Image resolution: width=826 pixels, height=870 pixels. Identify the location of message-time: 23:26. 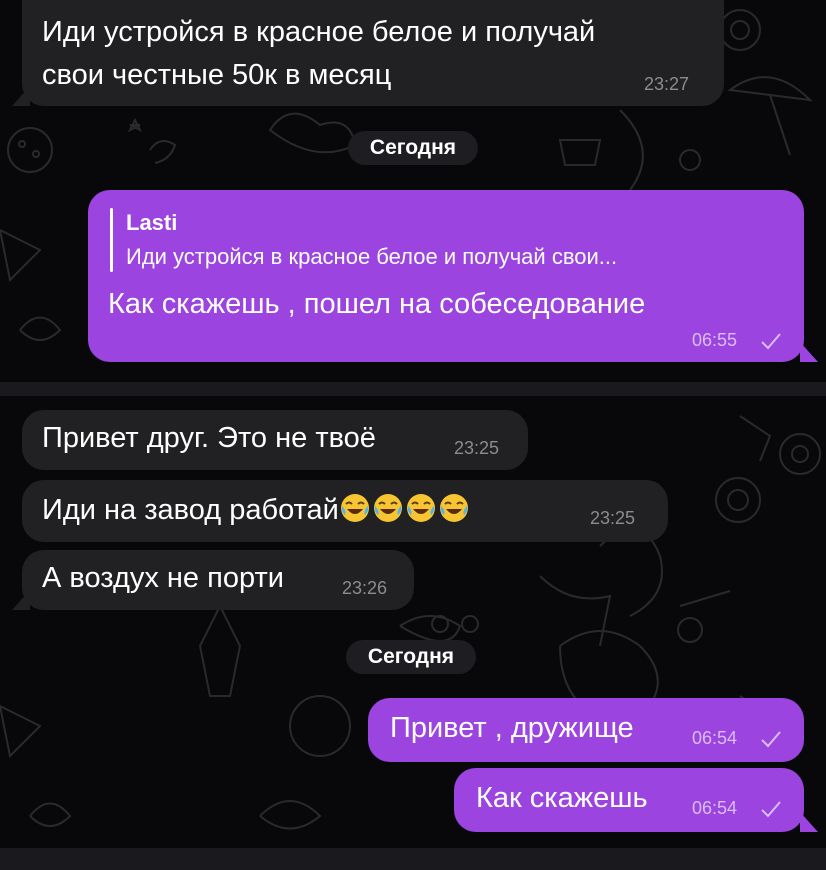
(365, 588).